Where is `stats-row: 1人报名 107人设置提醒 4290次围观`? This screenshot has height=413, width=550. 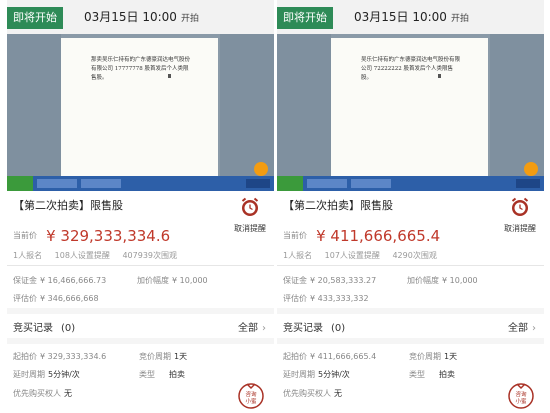
stats-row: 1人报名 107人设置提醒 4290次围观 is located at coordinates (365, 255).